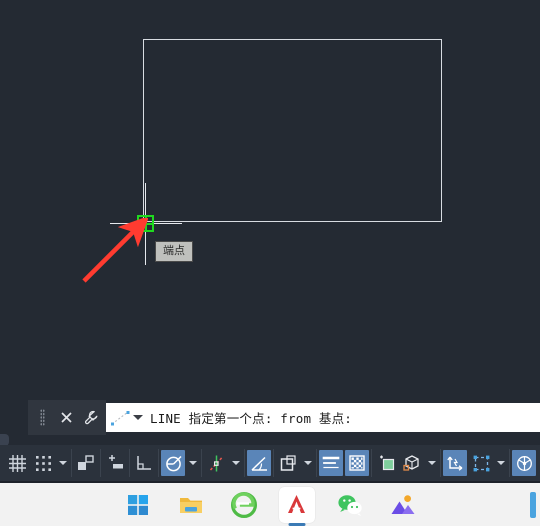 The width and height of the screenshot is (540, 526). I want to click on folder-icon, so click(190, 505).